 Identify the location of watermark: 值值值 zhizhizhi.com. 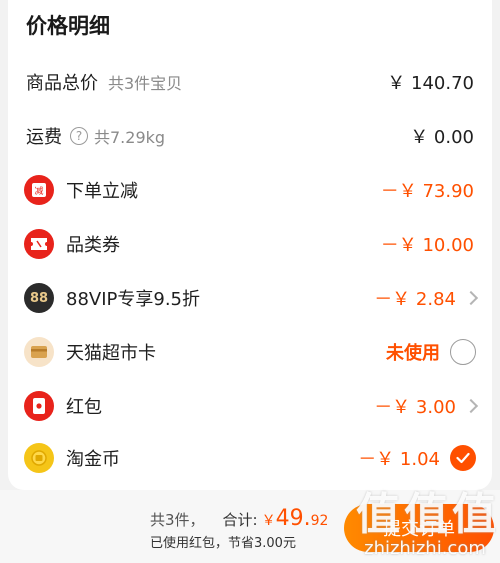
(425, 520).